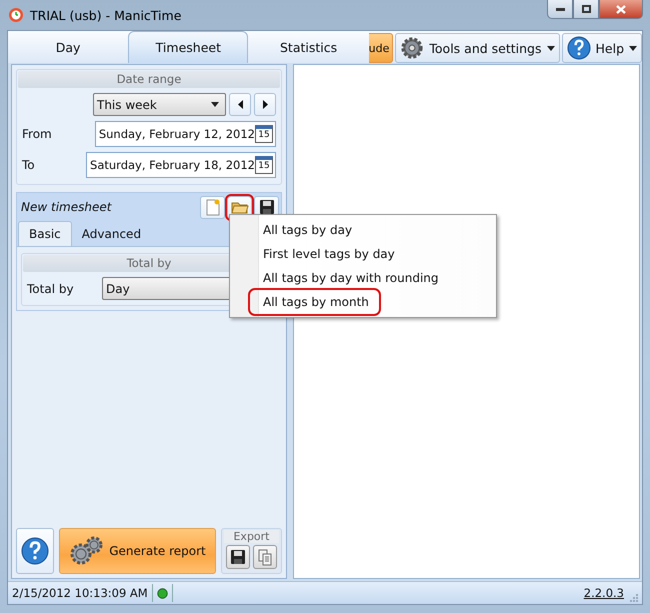 Image resolution: width=650 pixels, height=613 pixels. I want to click on left-arrow-icon, so click(240, 104).